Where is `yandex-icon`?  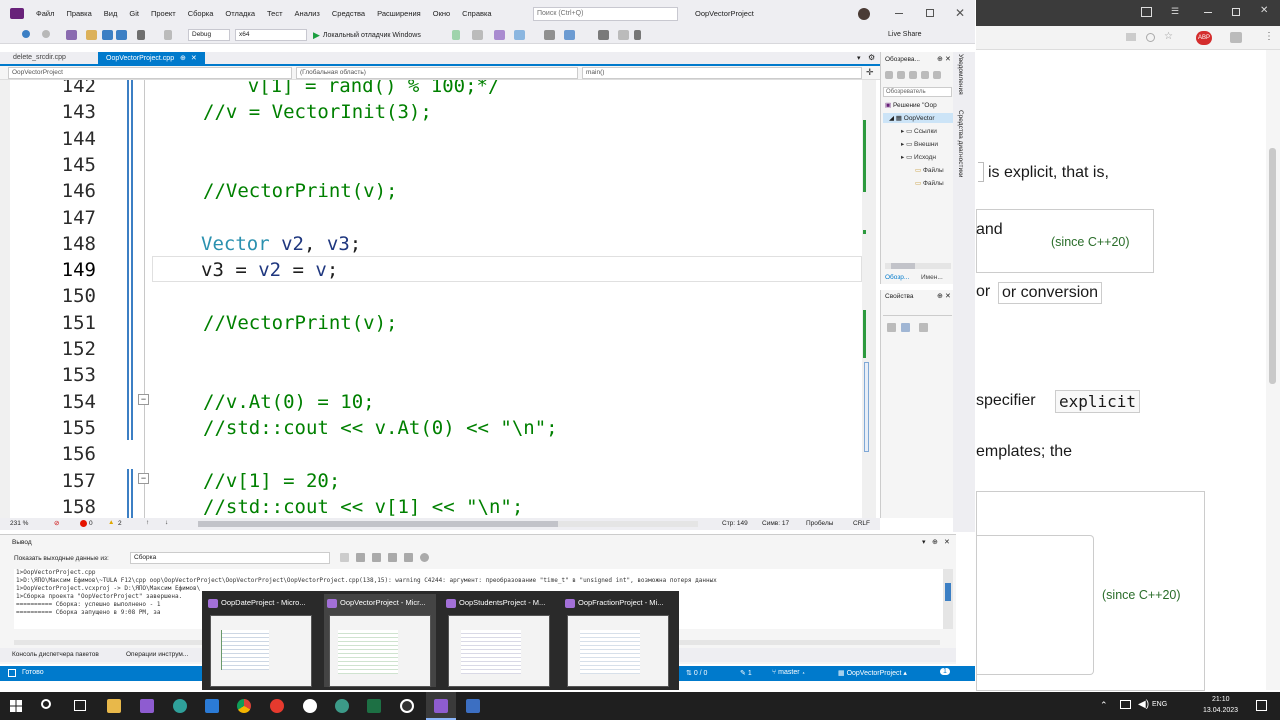
yandex-icon is located at coordinates (277, 706).